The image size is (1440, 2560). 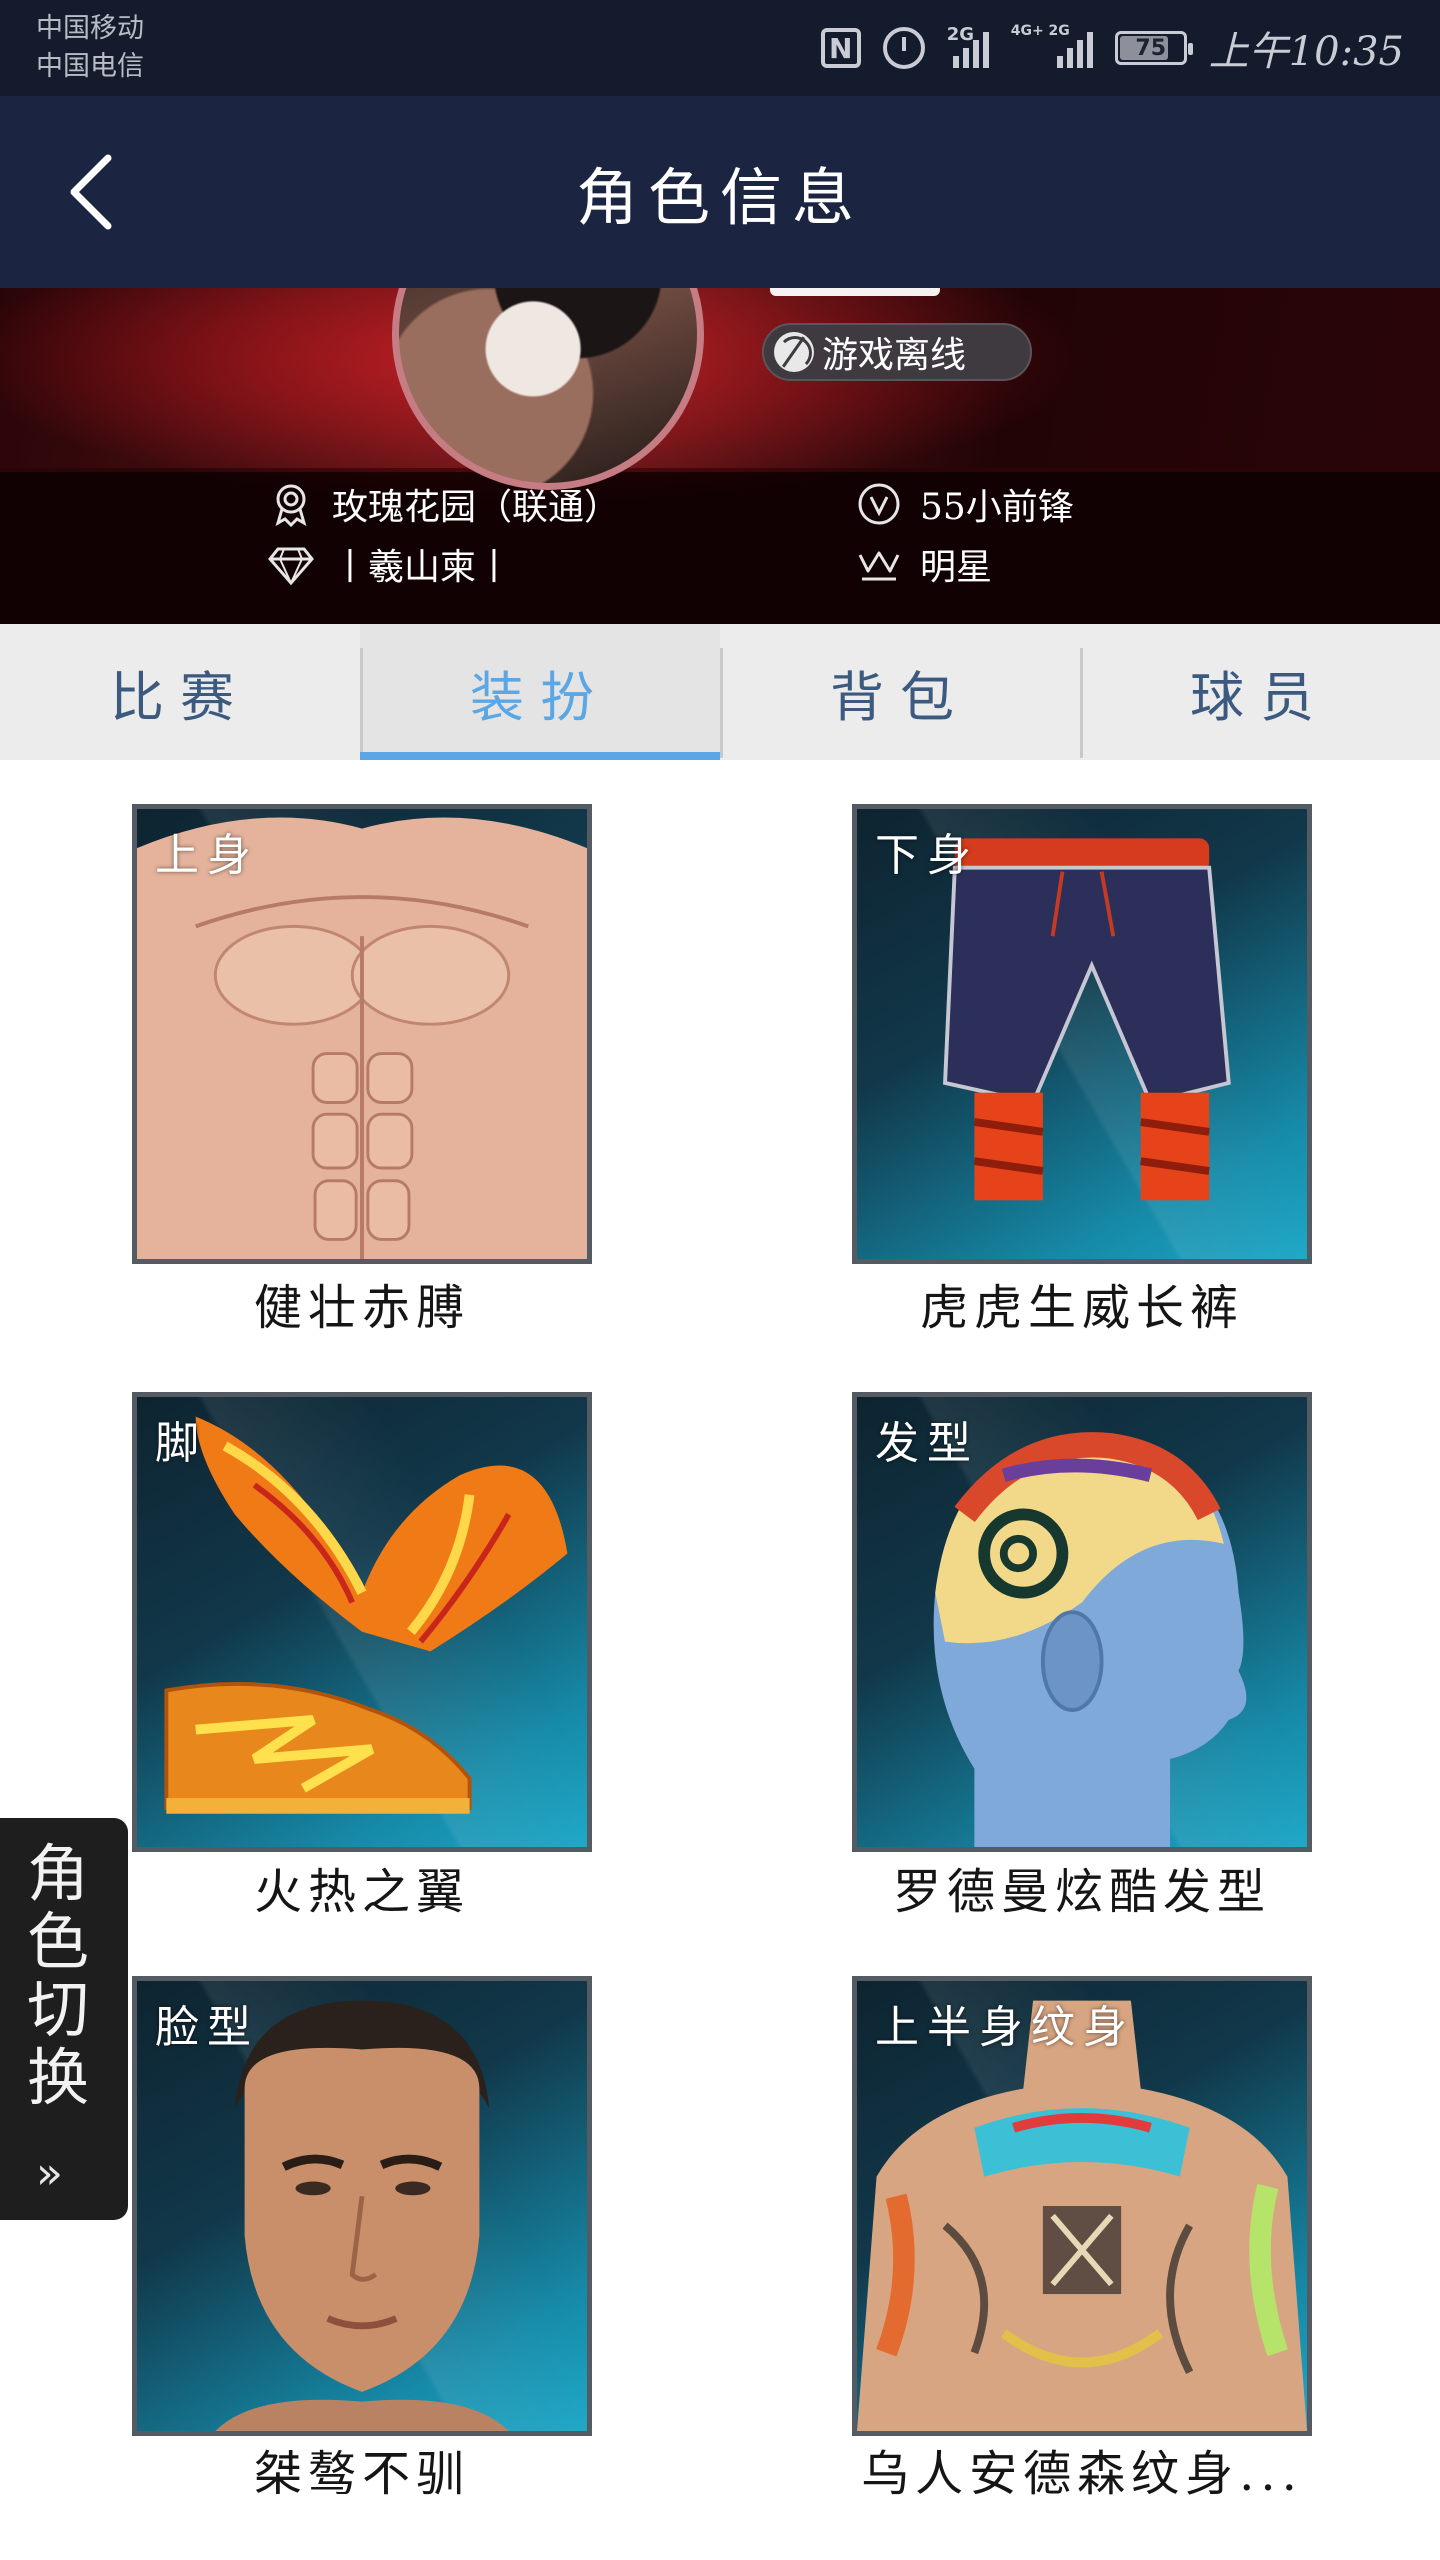 What do you see at coordinates (879, 566) in the screenshot?
I see `crown-icon` at bounding box center [879, 566].